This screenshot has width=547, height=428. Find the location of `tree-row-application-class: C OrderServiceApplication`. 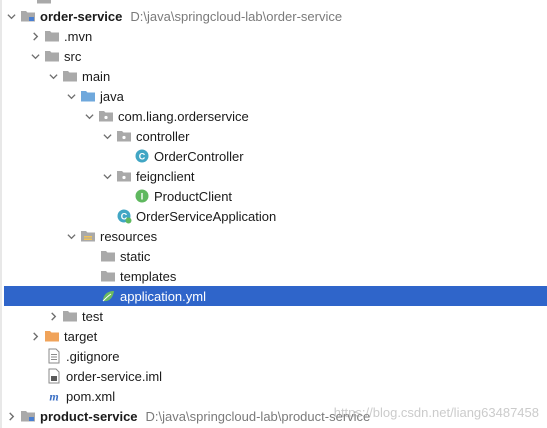

tree-row-application-class: C OrderServiceApplication is located at coordinates (275, 216).